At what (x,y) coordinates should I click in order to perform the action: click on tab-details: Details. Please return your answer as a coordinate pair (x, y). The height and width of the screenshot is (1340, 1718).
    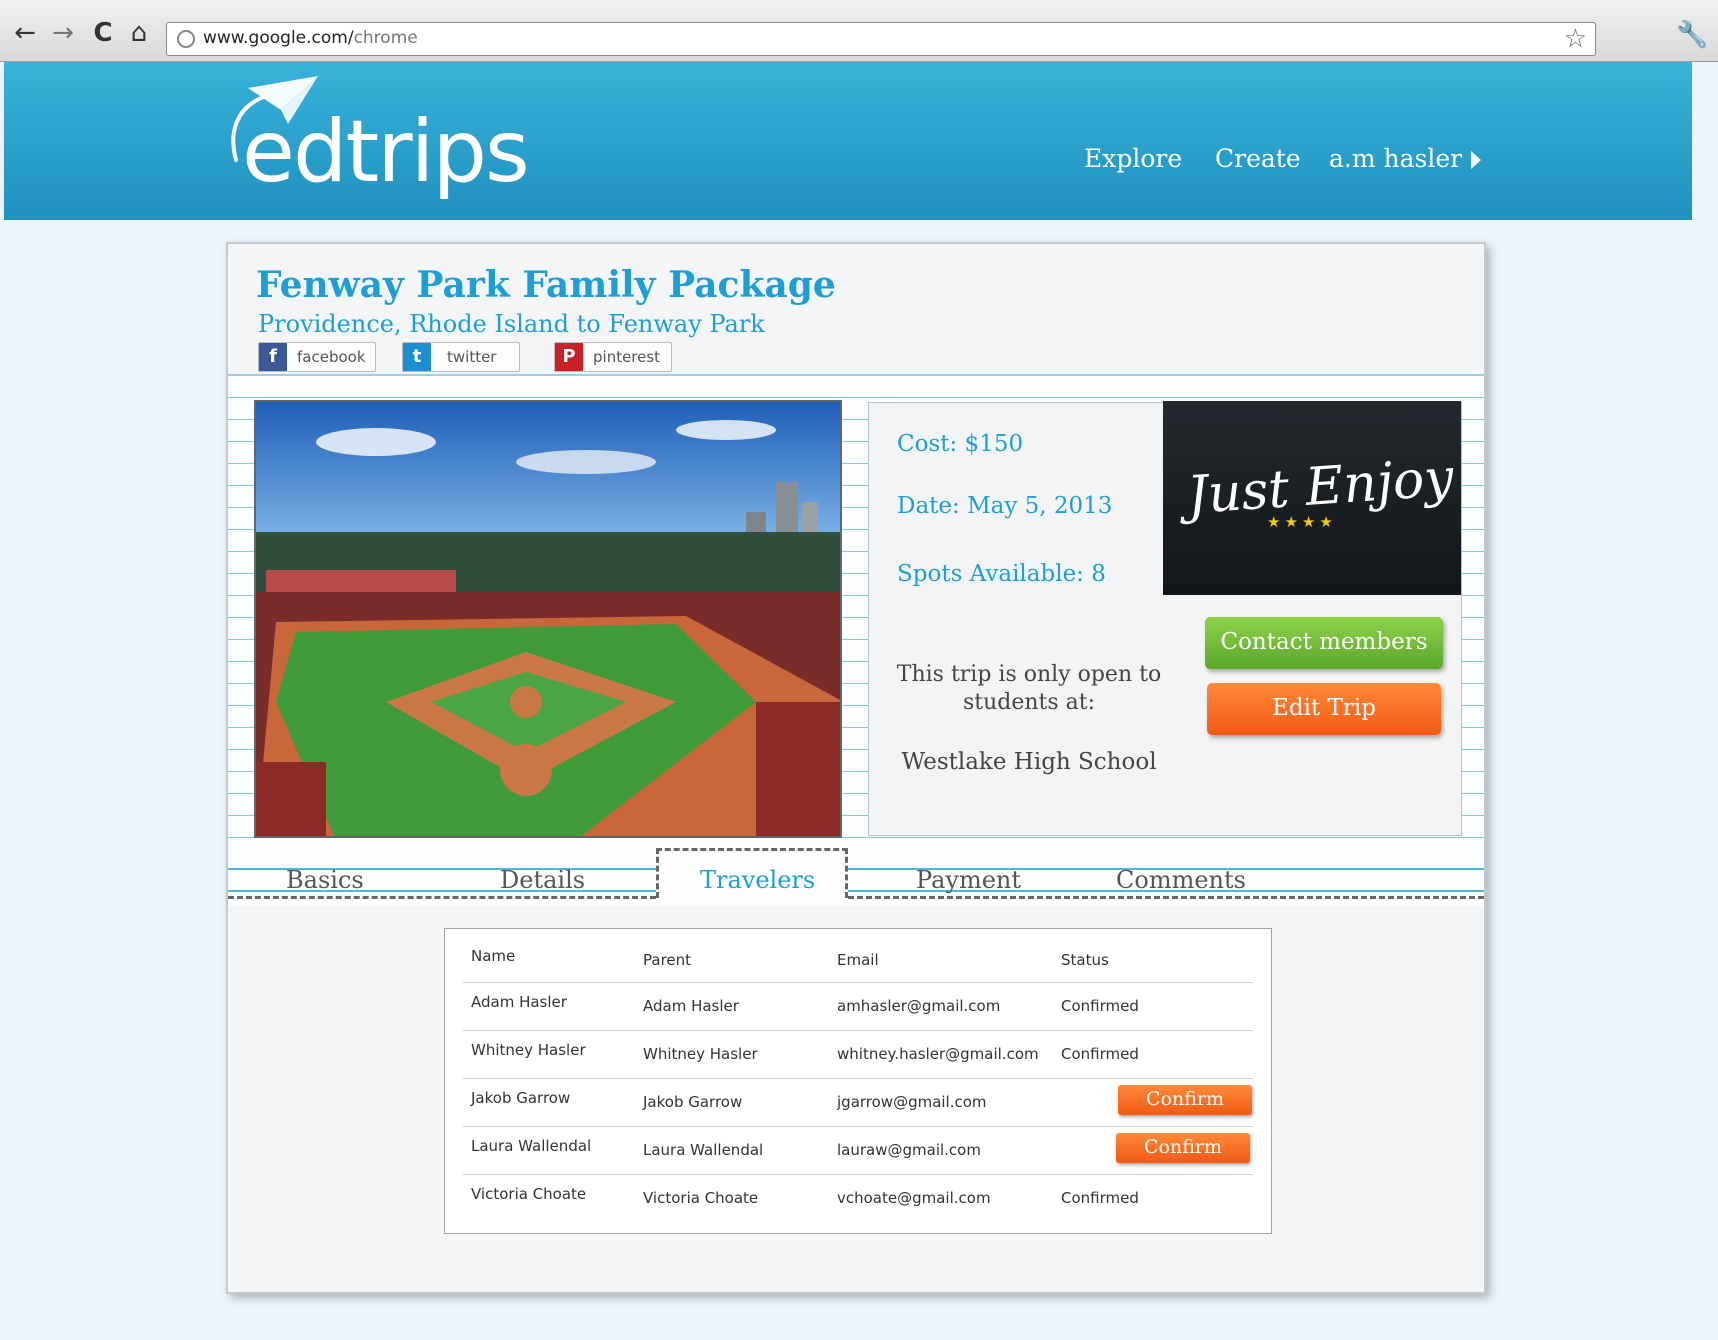
    Looking at the image, I should click on (542, 880).